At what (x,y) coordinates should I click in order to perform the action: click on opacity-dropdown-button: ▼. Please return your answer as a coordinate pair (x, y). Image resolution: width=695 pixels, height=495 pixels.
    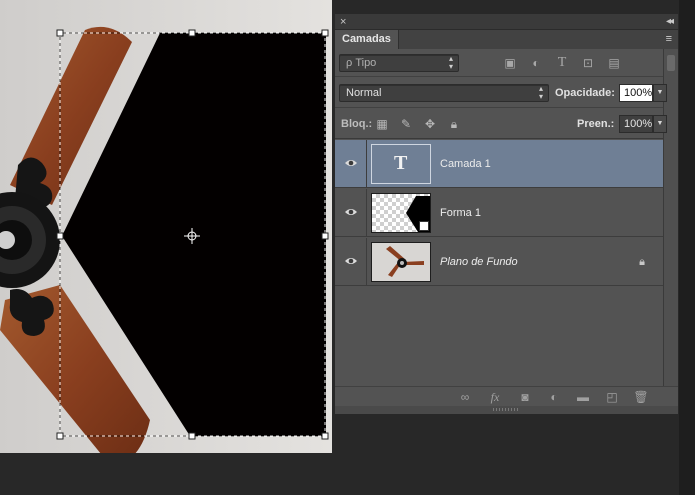
    Looking at the image, I should click on (660, 93).